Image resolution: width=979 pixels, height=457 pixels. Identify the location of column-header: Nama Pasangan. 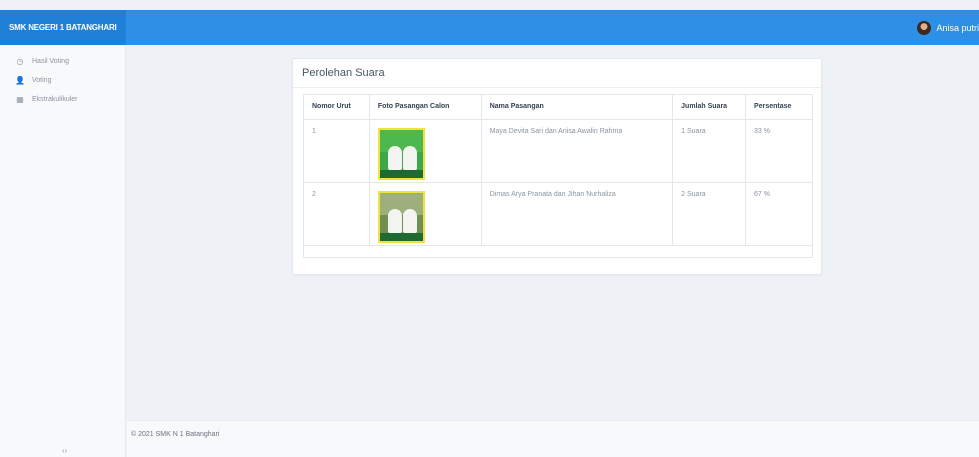
(577, 107).